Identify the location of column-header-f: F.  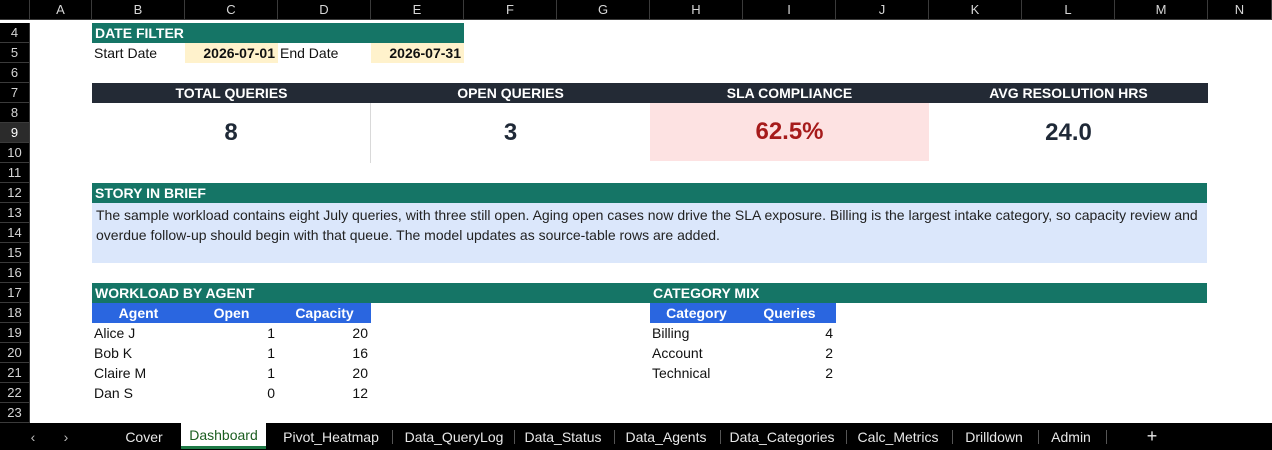
(510, 10).